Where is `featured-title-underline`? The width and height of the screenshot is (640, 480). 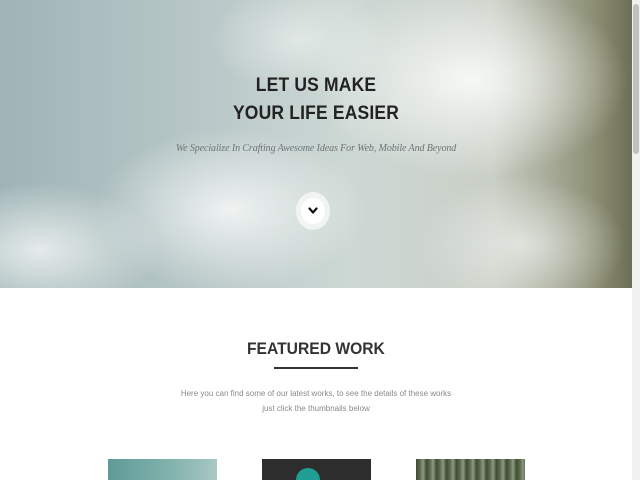 featured-title-underline is located at coordinates (316, 368).